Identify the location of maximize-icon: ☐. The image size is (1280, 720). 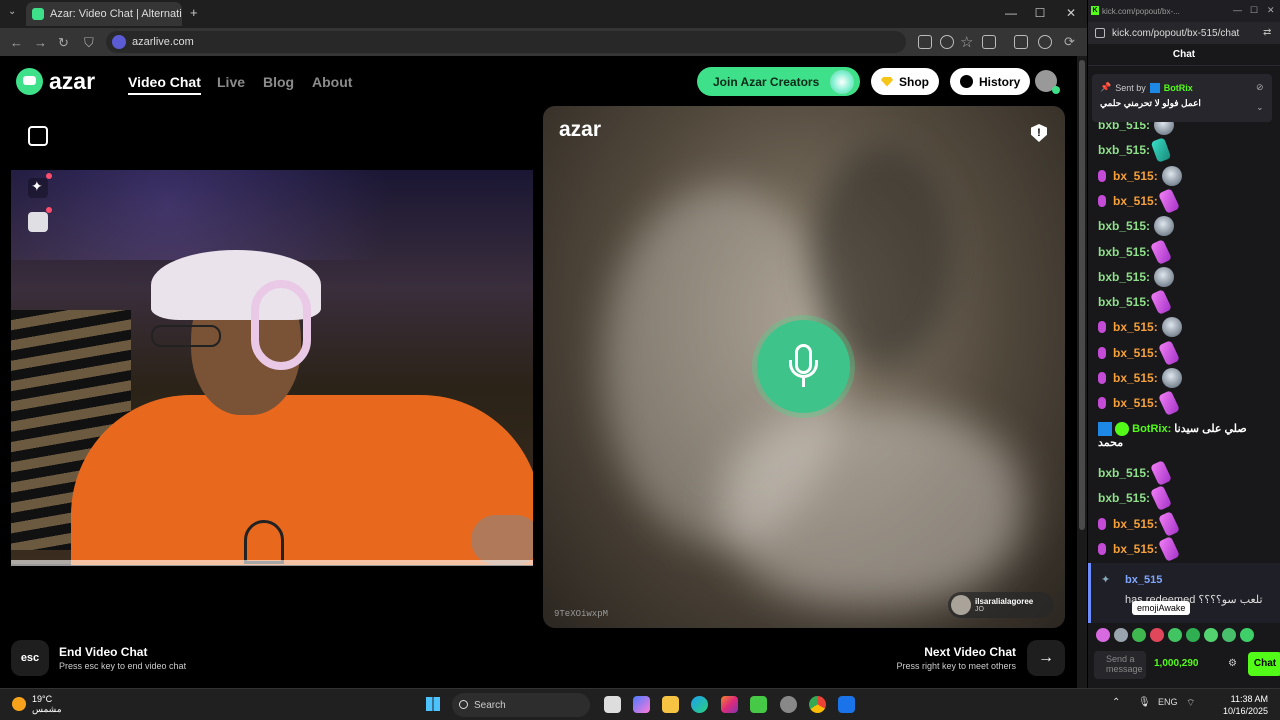
(1040, 13).